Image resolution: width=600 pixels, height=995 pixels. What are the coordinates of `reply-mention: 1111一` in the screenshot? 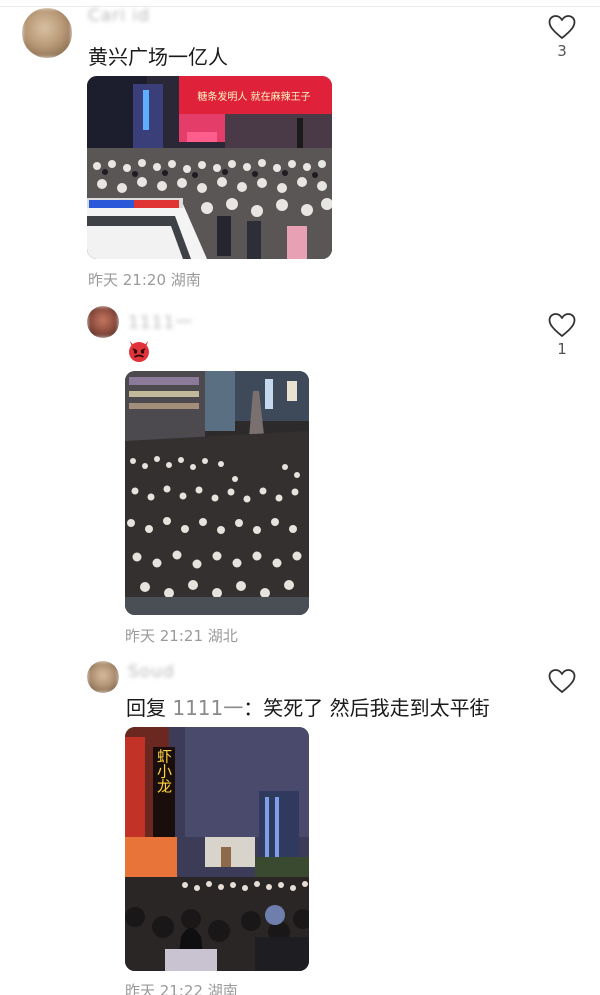 It's located at (207, 708).